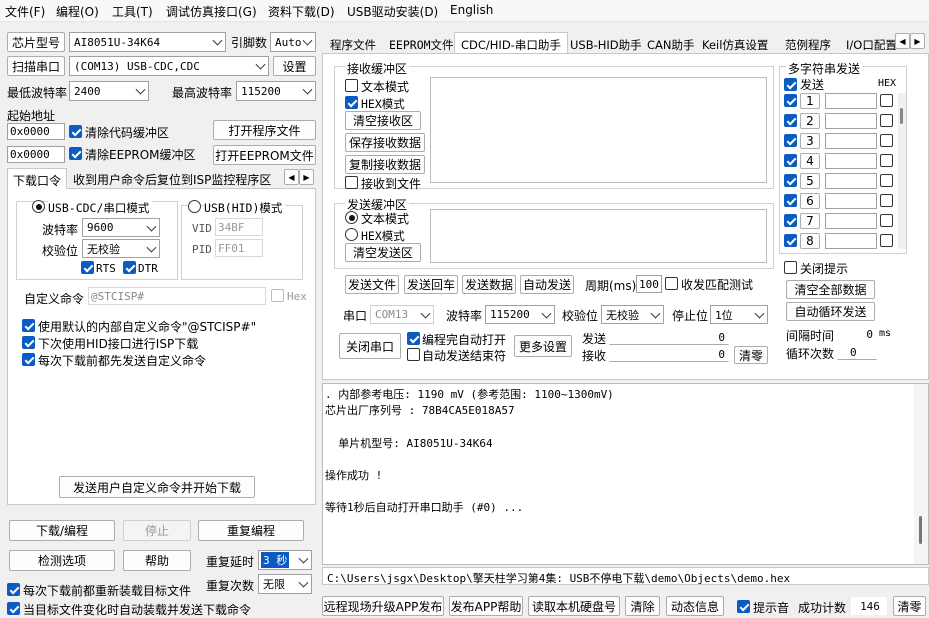  Describe the element at coordinates (909, 606) in the screenshot. I see `reset-count-button: 清零` at that location.